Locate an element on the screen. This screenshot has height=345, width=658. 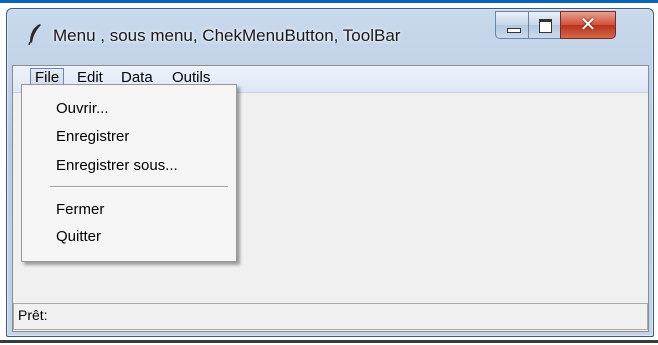
maximize-button is located at coordinates (544, 25).